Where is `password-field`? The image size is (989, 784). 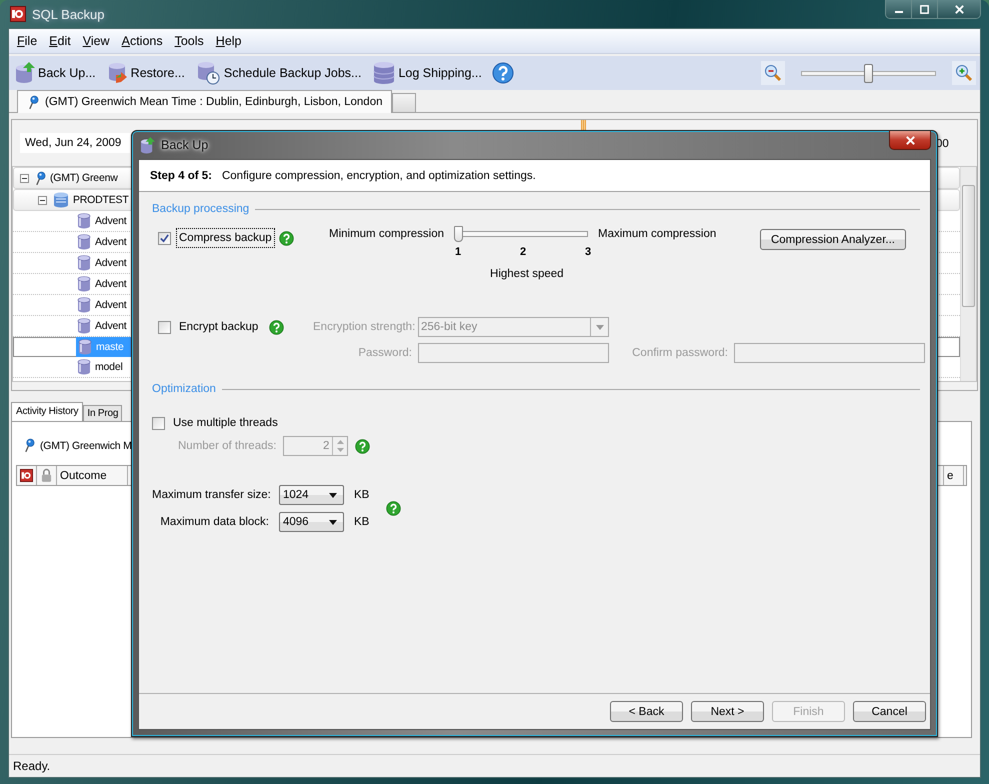
password-field is located at coordinates (513, 353).